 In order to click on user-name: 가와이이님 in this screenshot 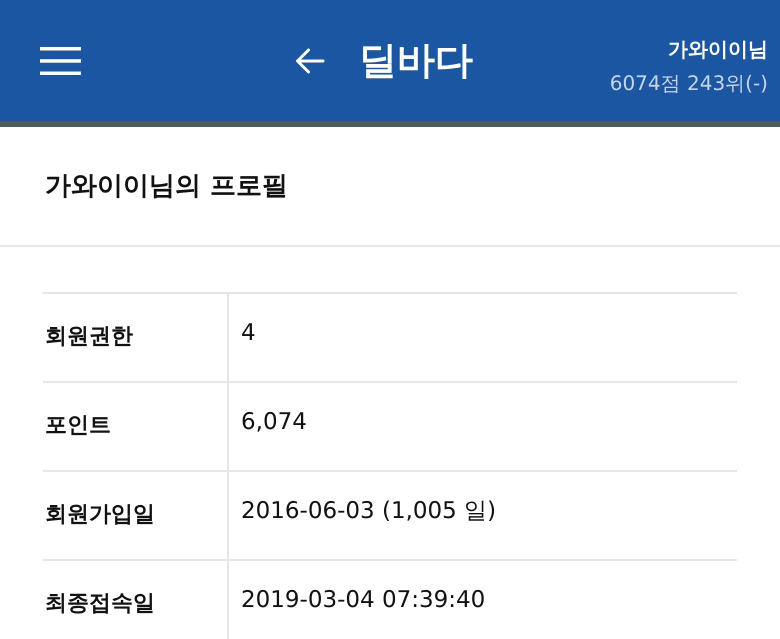, I will do `click(718, 49)`.